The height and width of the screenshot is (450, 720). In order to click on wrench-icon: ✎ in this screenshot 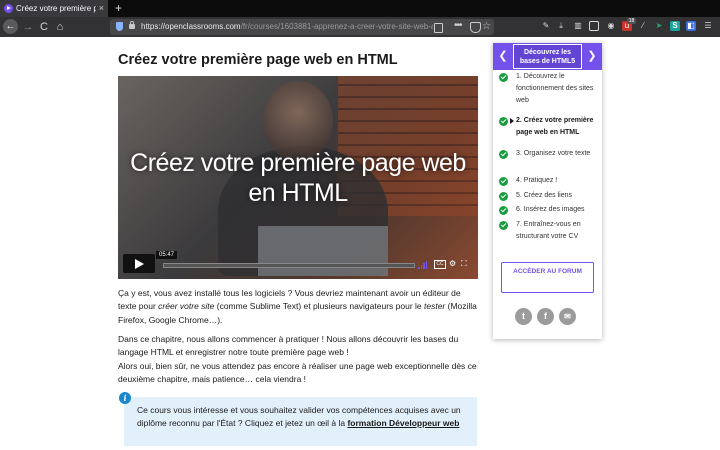, I will do `click(546, 26)`.